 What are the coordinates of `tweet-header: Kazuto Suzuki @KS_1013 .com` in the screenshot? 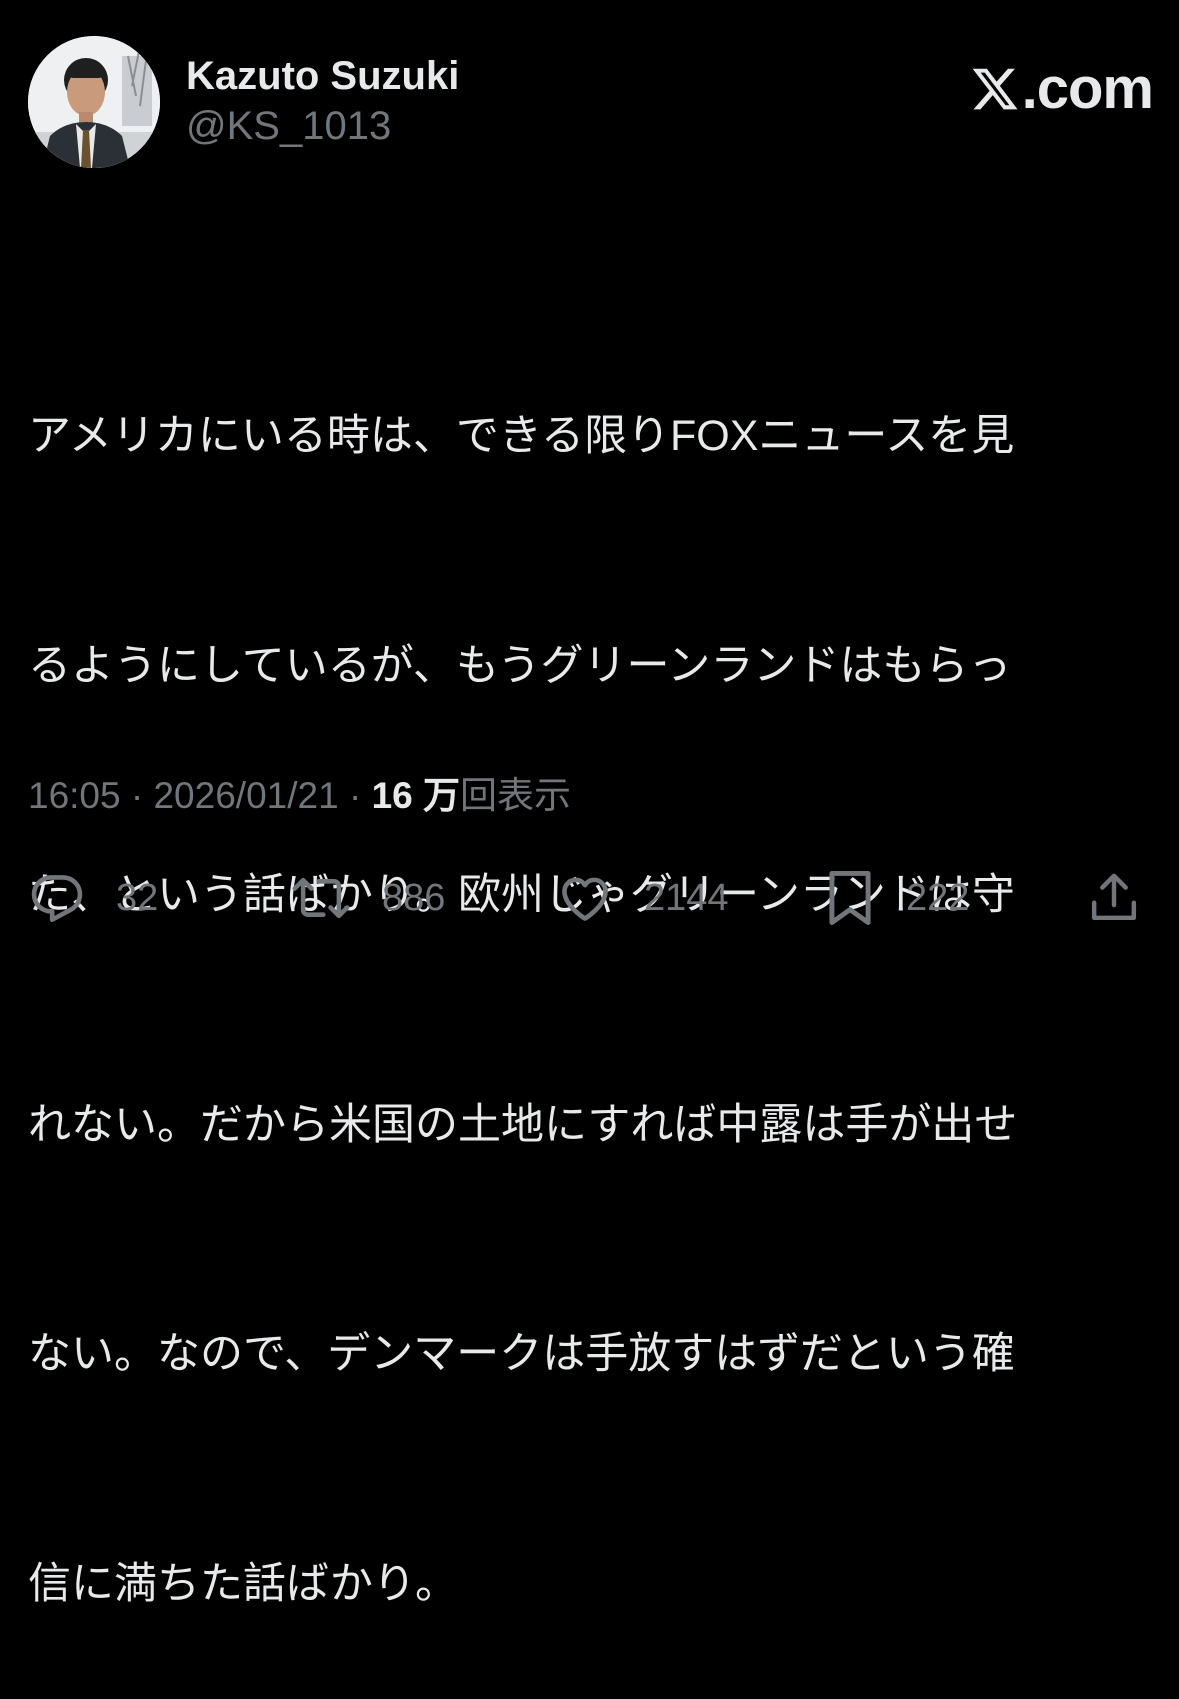 It's located at (591, 106).